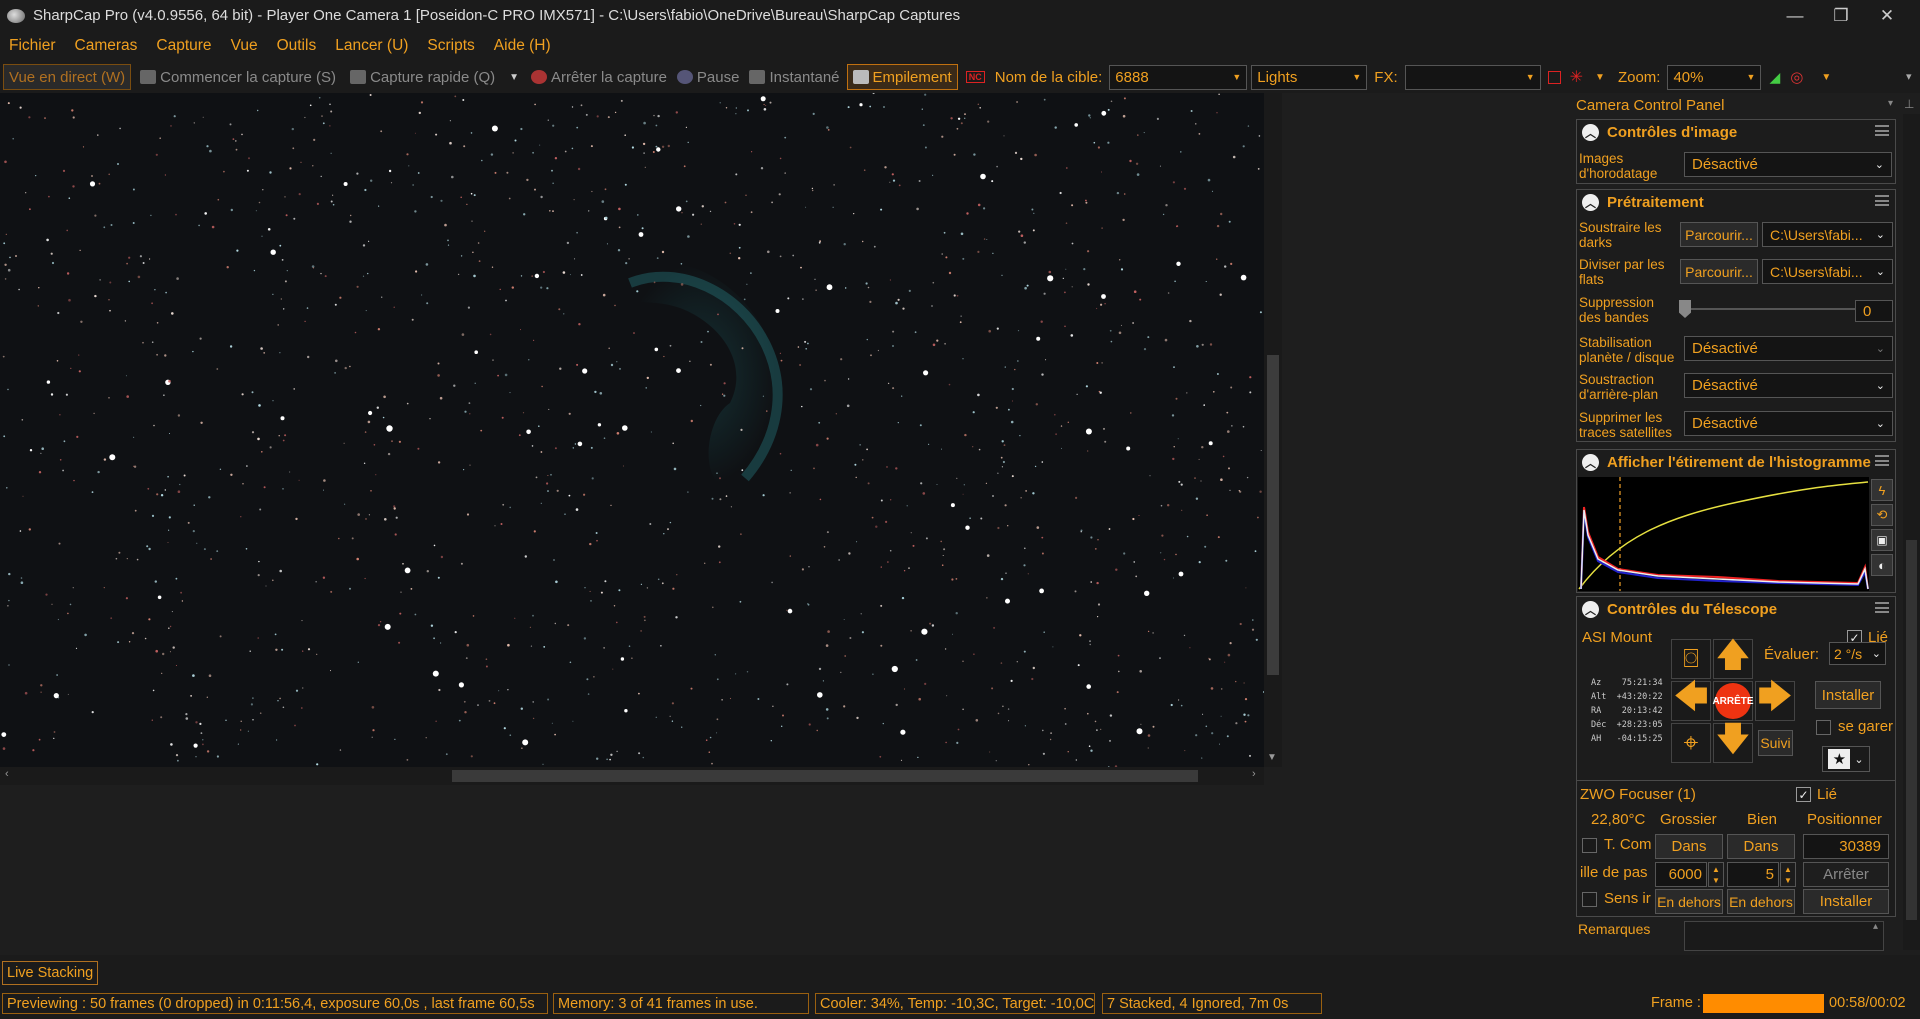  What do you see at coordinates (1827, 234) in the screenshot?
I see `darks-path-dropdown: C:\Users\fabi... ⌄` at bounding box center [1827, 234].